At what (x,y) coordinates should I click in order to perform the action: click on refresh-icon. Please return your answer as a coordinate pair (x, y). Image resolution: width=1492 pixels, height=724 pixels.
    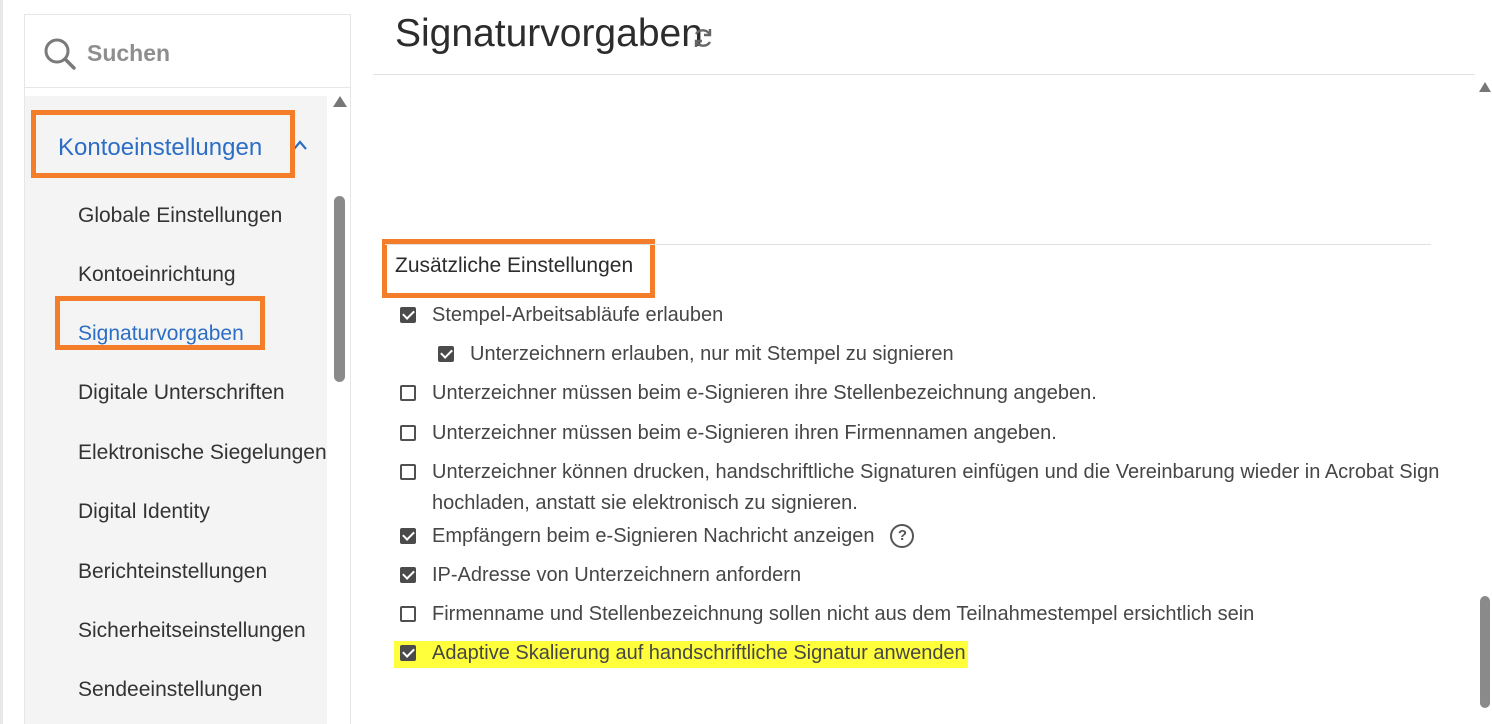
    Looking at the image, I should click on (703, 38).